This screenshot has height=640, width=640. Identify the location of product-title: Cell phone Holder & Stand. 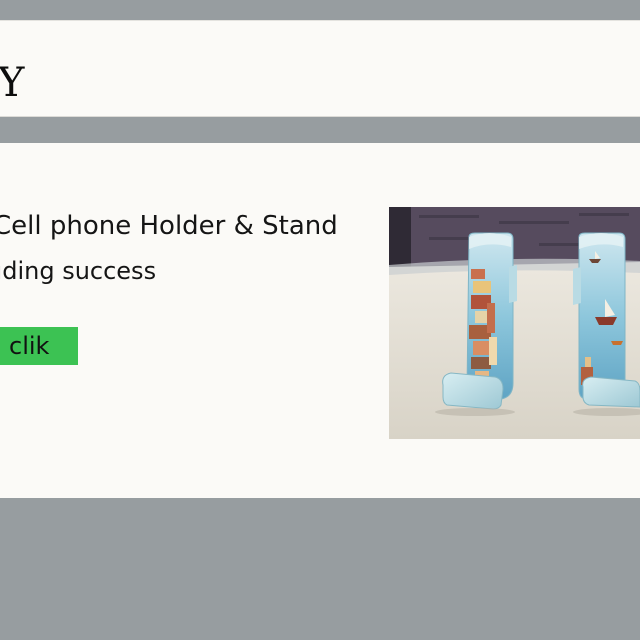
(169, 226).